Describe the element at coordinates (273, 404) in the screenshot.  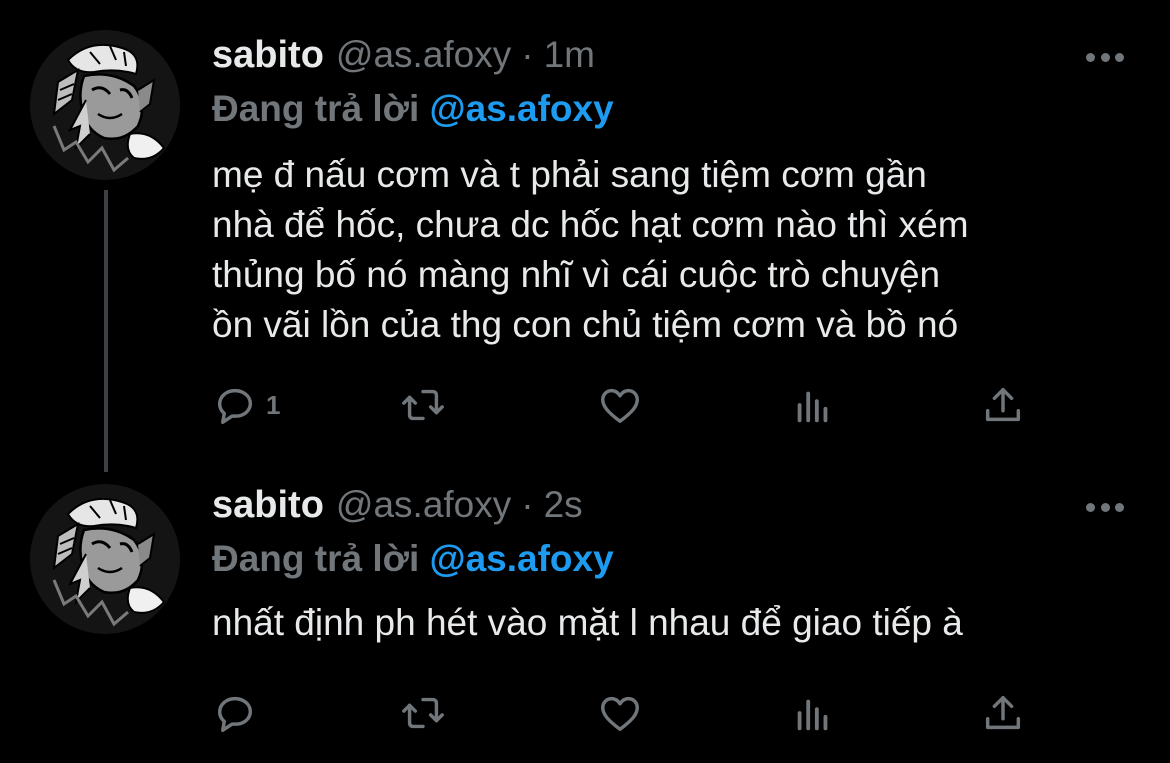
I see `reply-count: 1` at that location.